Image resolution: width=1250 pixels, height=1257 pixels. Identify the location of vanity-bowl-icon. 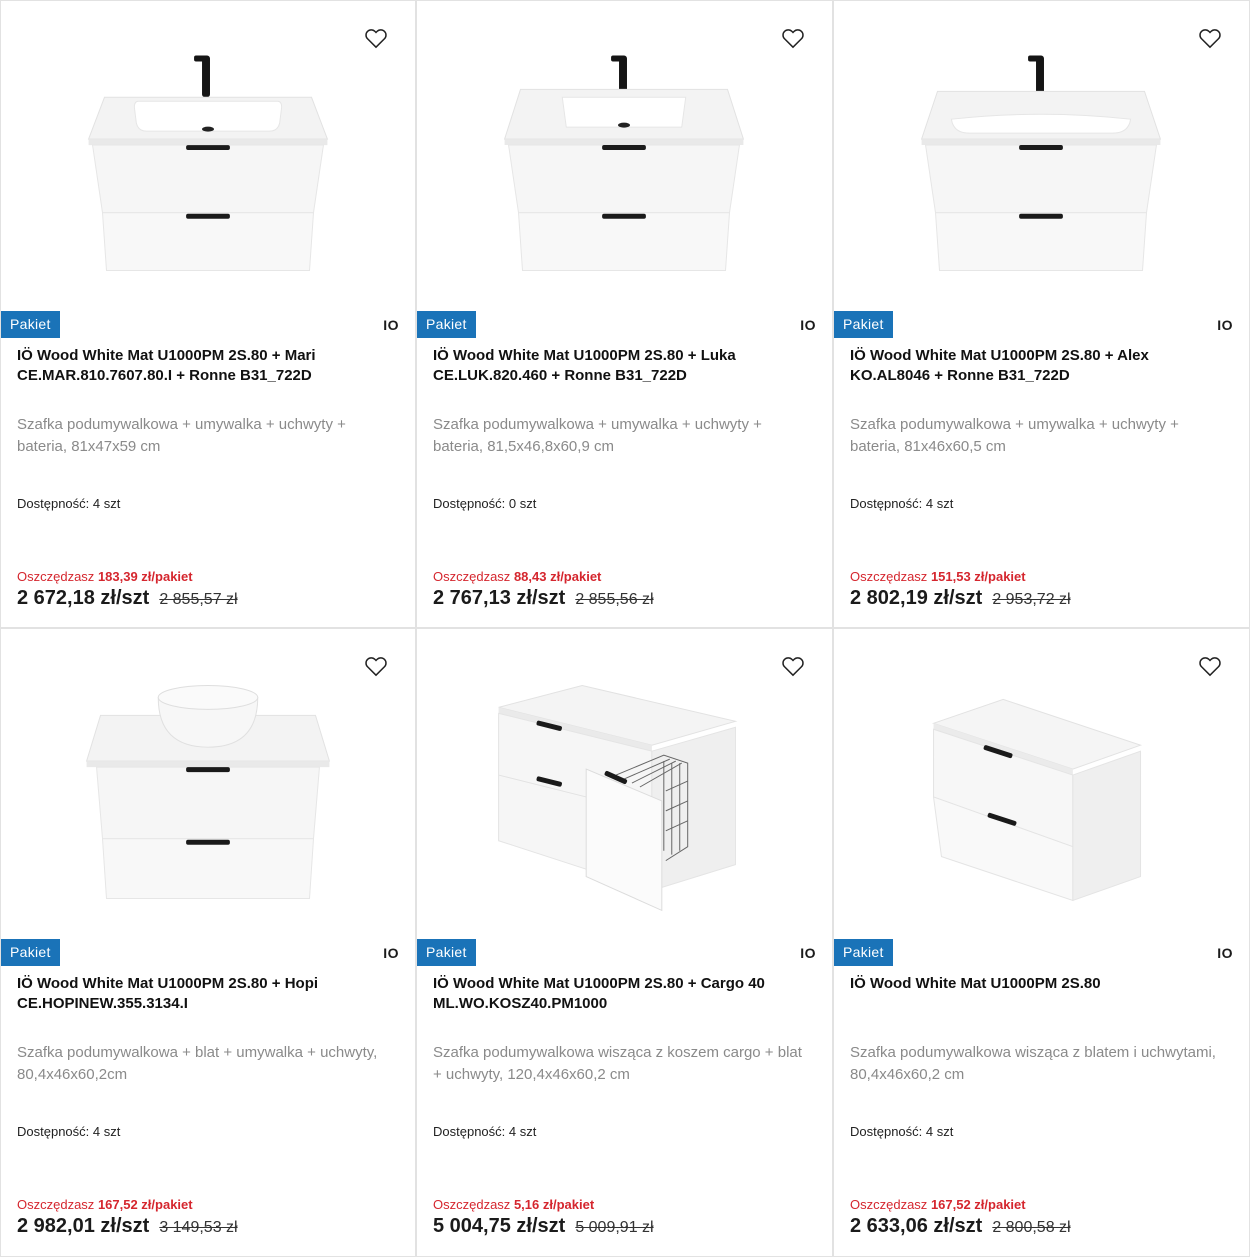
(208, 786).